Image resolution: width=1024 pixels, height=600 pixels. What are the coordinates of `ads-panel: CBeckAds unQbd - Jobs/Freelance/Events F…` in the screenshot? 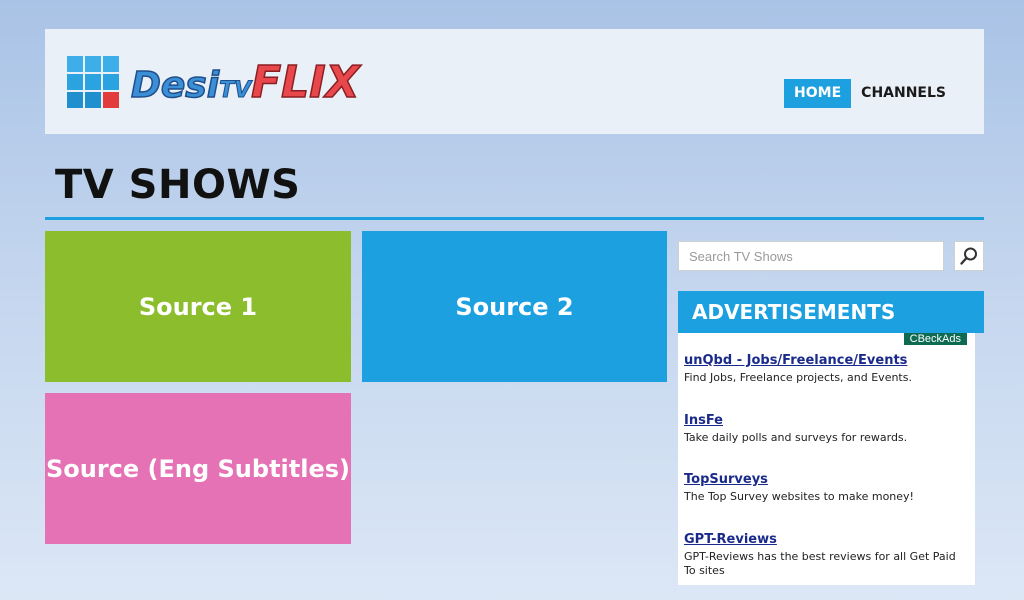 It's located at (826, 459).